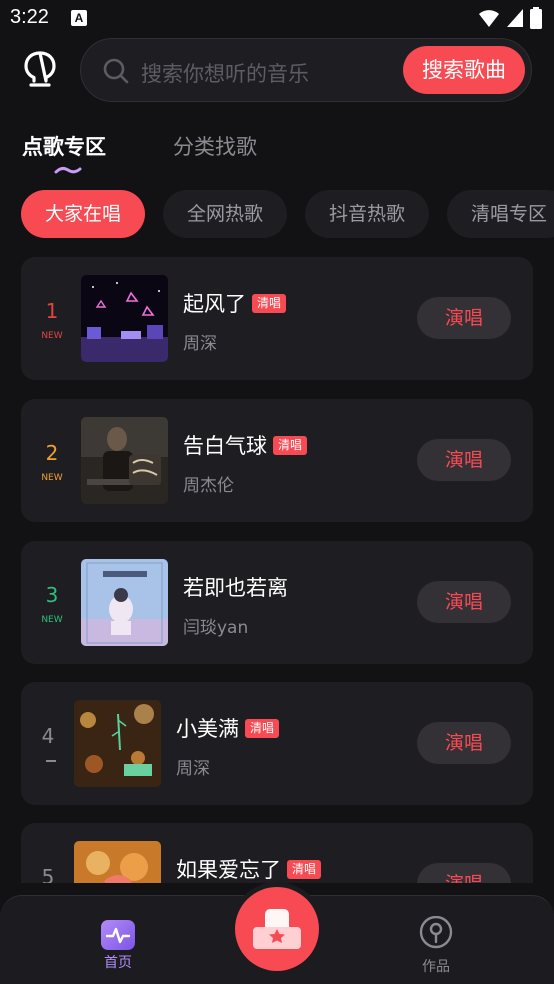 Image resolution: width=554 pixels, height=984 pixels. What do you see at coordinates (225, 73) in the screenshot?
I see `search-input: 搜索你想听的音乐` at bounding box center [225, 73].